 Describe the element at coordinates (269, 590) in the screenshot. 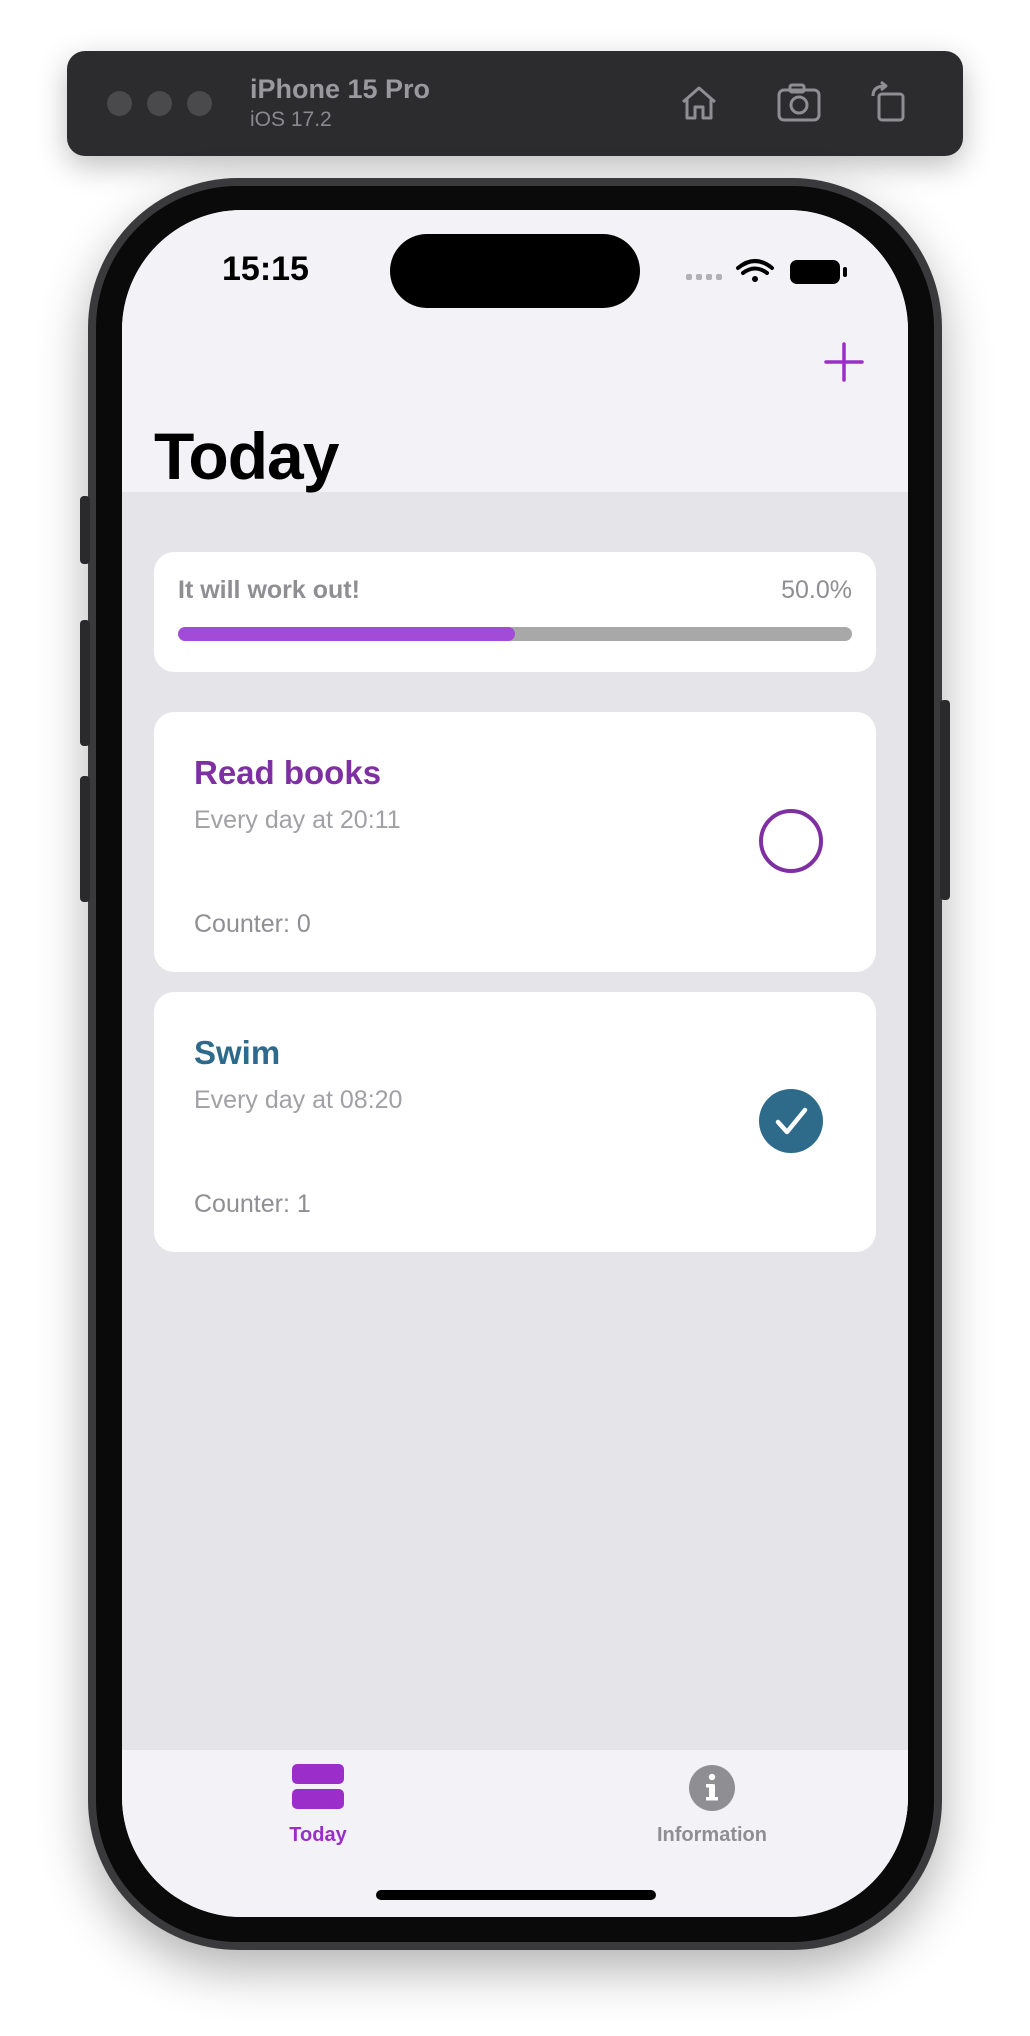

I see `progress-label: It will work out!` at that location.